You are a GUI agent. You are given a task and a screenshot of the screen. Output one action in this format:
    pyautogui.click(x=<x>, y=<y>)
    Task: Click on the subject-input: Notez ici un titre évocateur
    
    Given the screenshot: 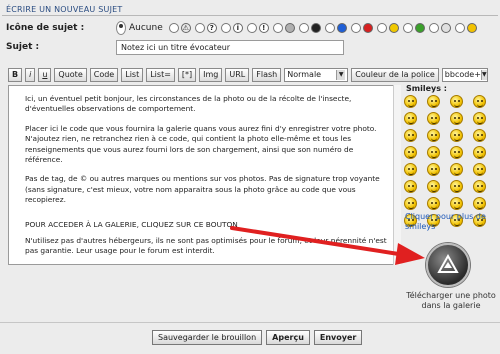 What is the action you would take?
    pyautogui.click(x=230, y=47)
    